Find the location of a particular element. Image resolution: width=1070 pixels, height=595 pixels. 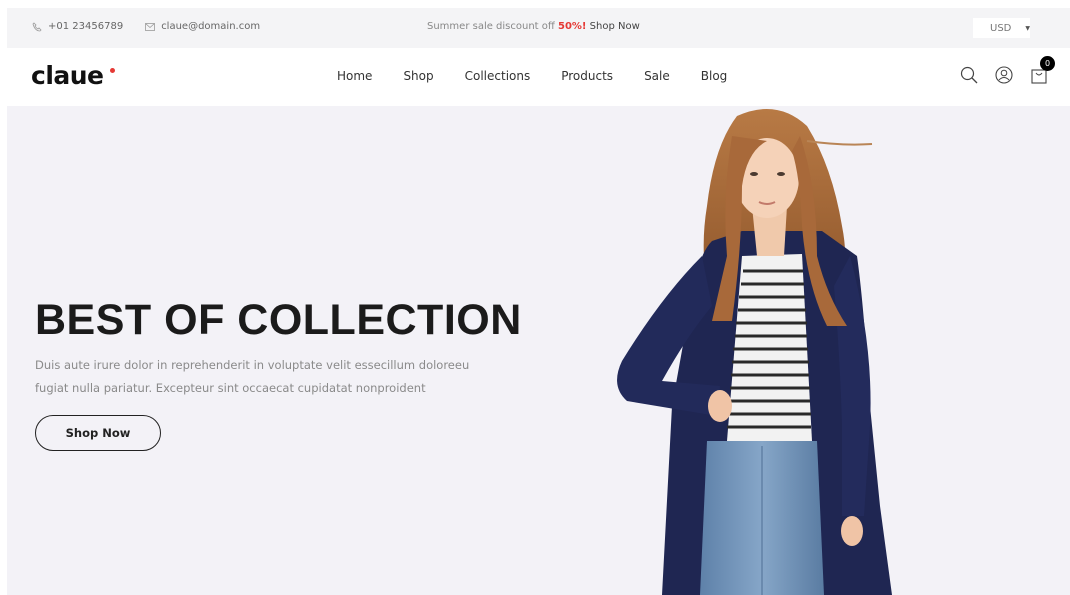

search-icon is located at coordinates (969, 75).